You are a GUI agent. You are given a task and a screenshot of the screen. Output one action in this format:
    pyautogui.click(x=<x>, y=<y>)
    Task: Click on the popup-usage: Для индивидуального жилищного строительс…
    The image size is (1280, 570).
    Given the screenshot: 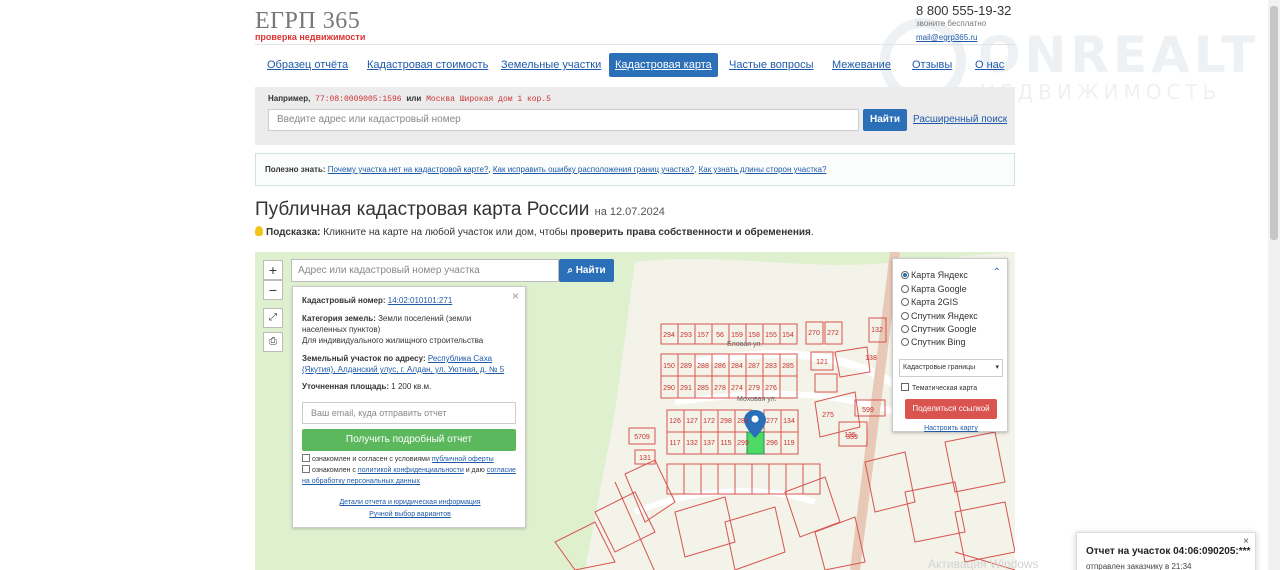 What is the action you would take?
    pyautogui.click(x=393, y=340)
    